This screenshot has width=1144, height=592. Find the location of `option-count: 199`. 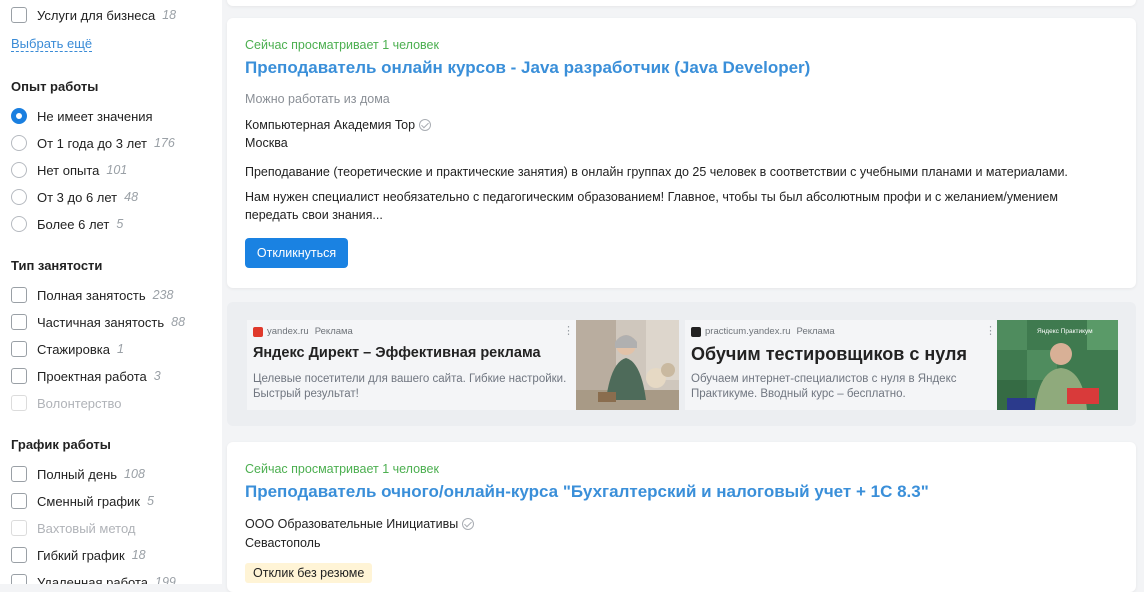

option-count: 199 is located at coordinates (165, 579).